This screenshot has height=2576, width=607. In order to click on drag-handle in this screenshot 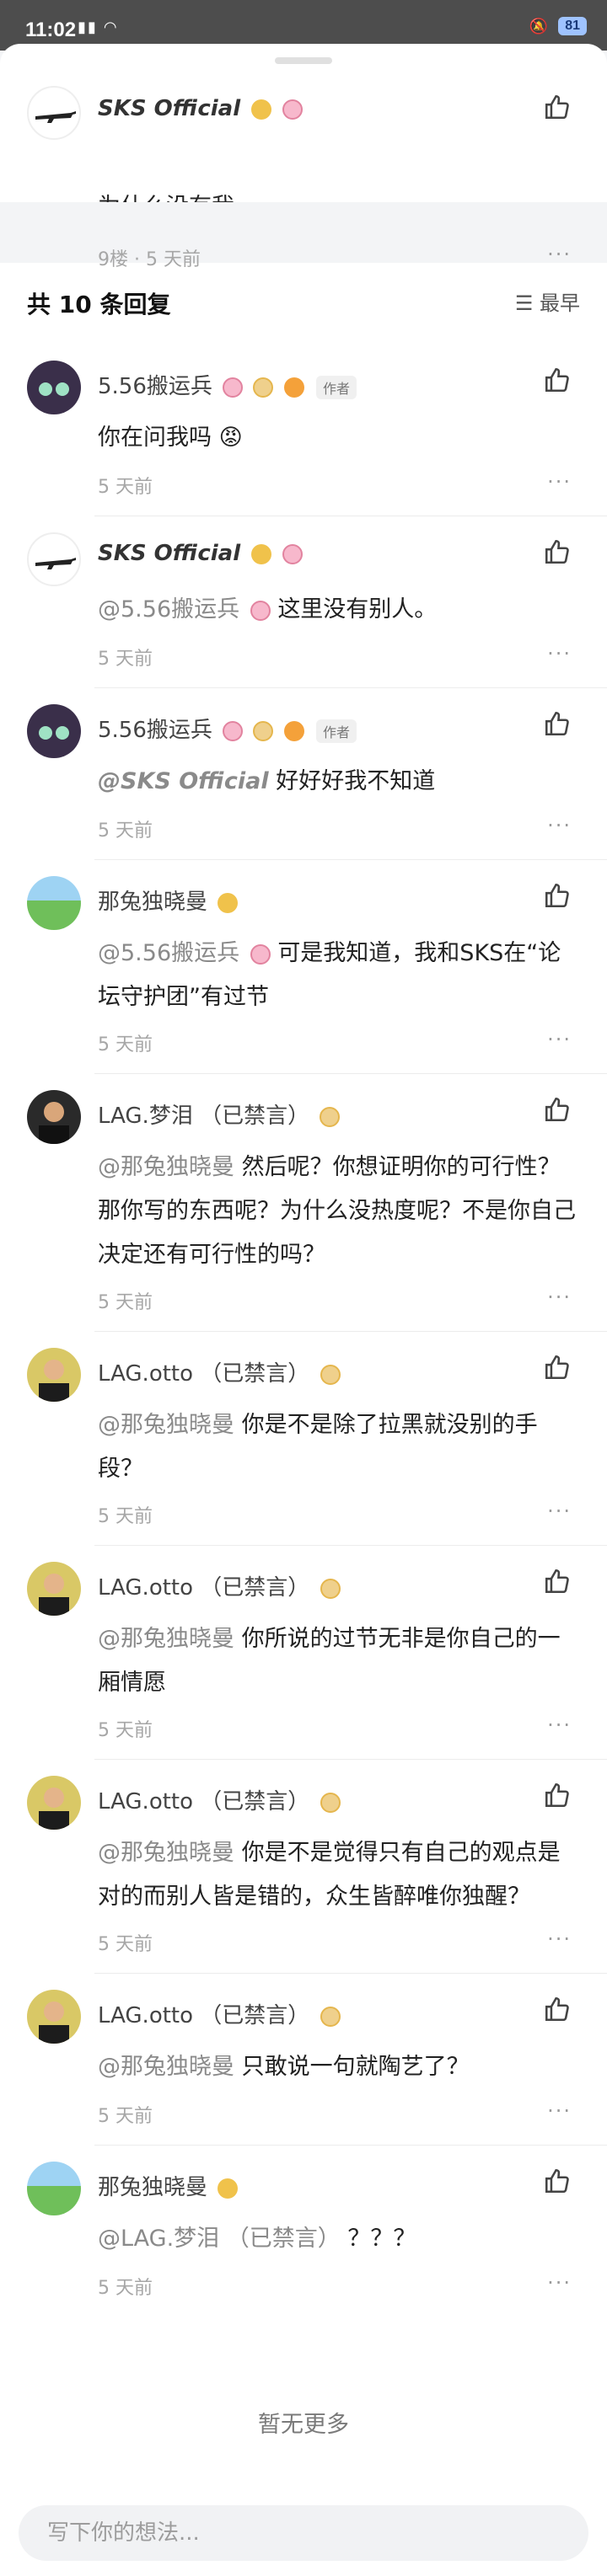, I will do `click(303, 60)`.